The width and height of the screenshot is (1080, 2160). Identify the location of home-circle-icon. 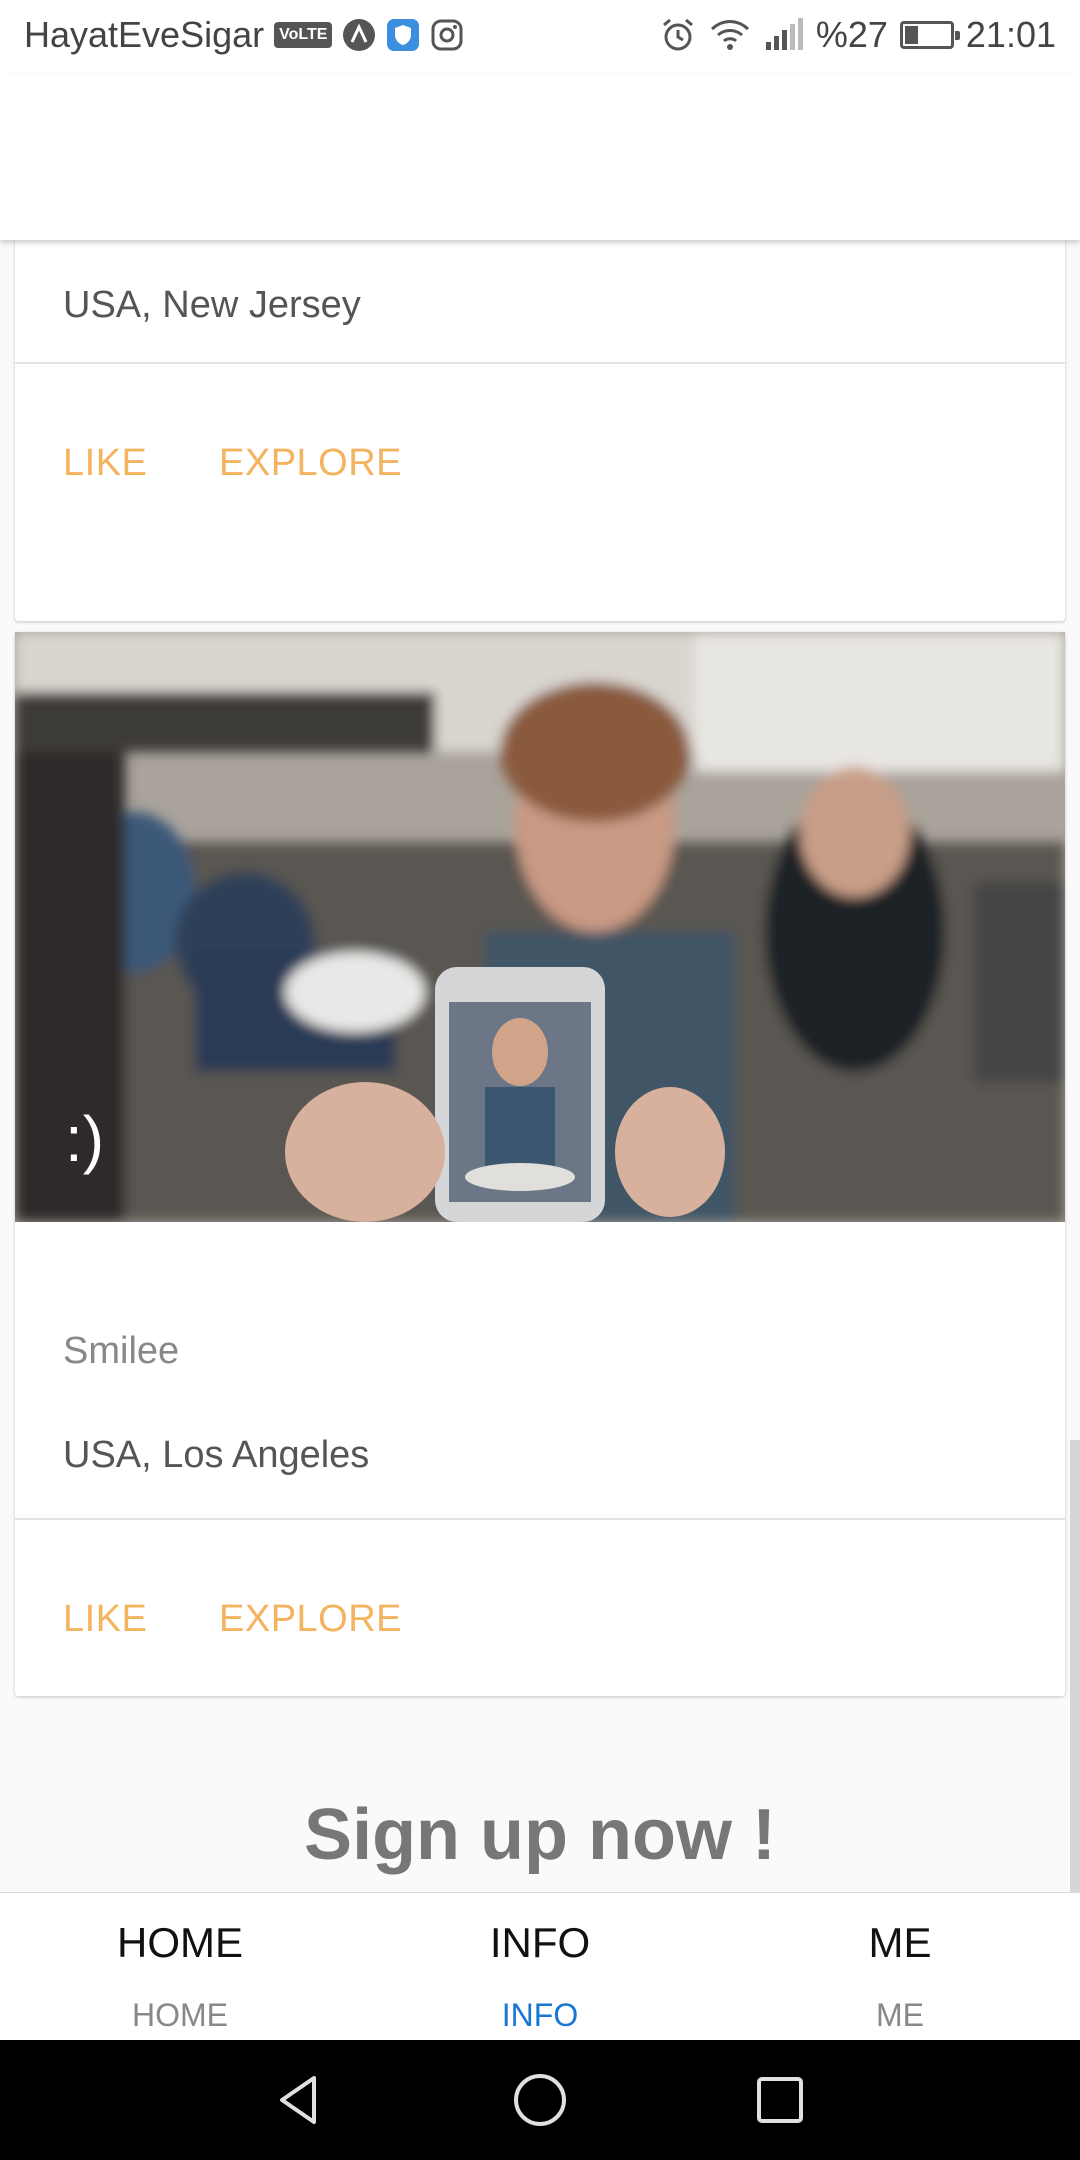
(540, 2100).